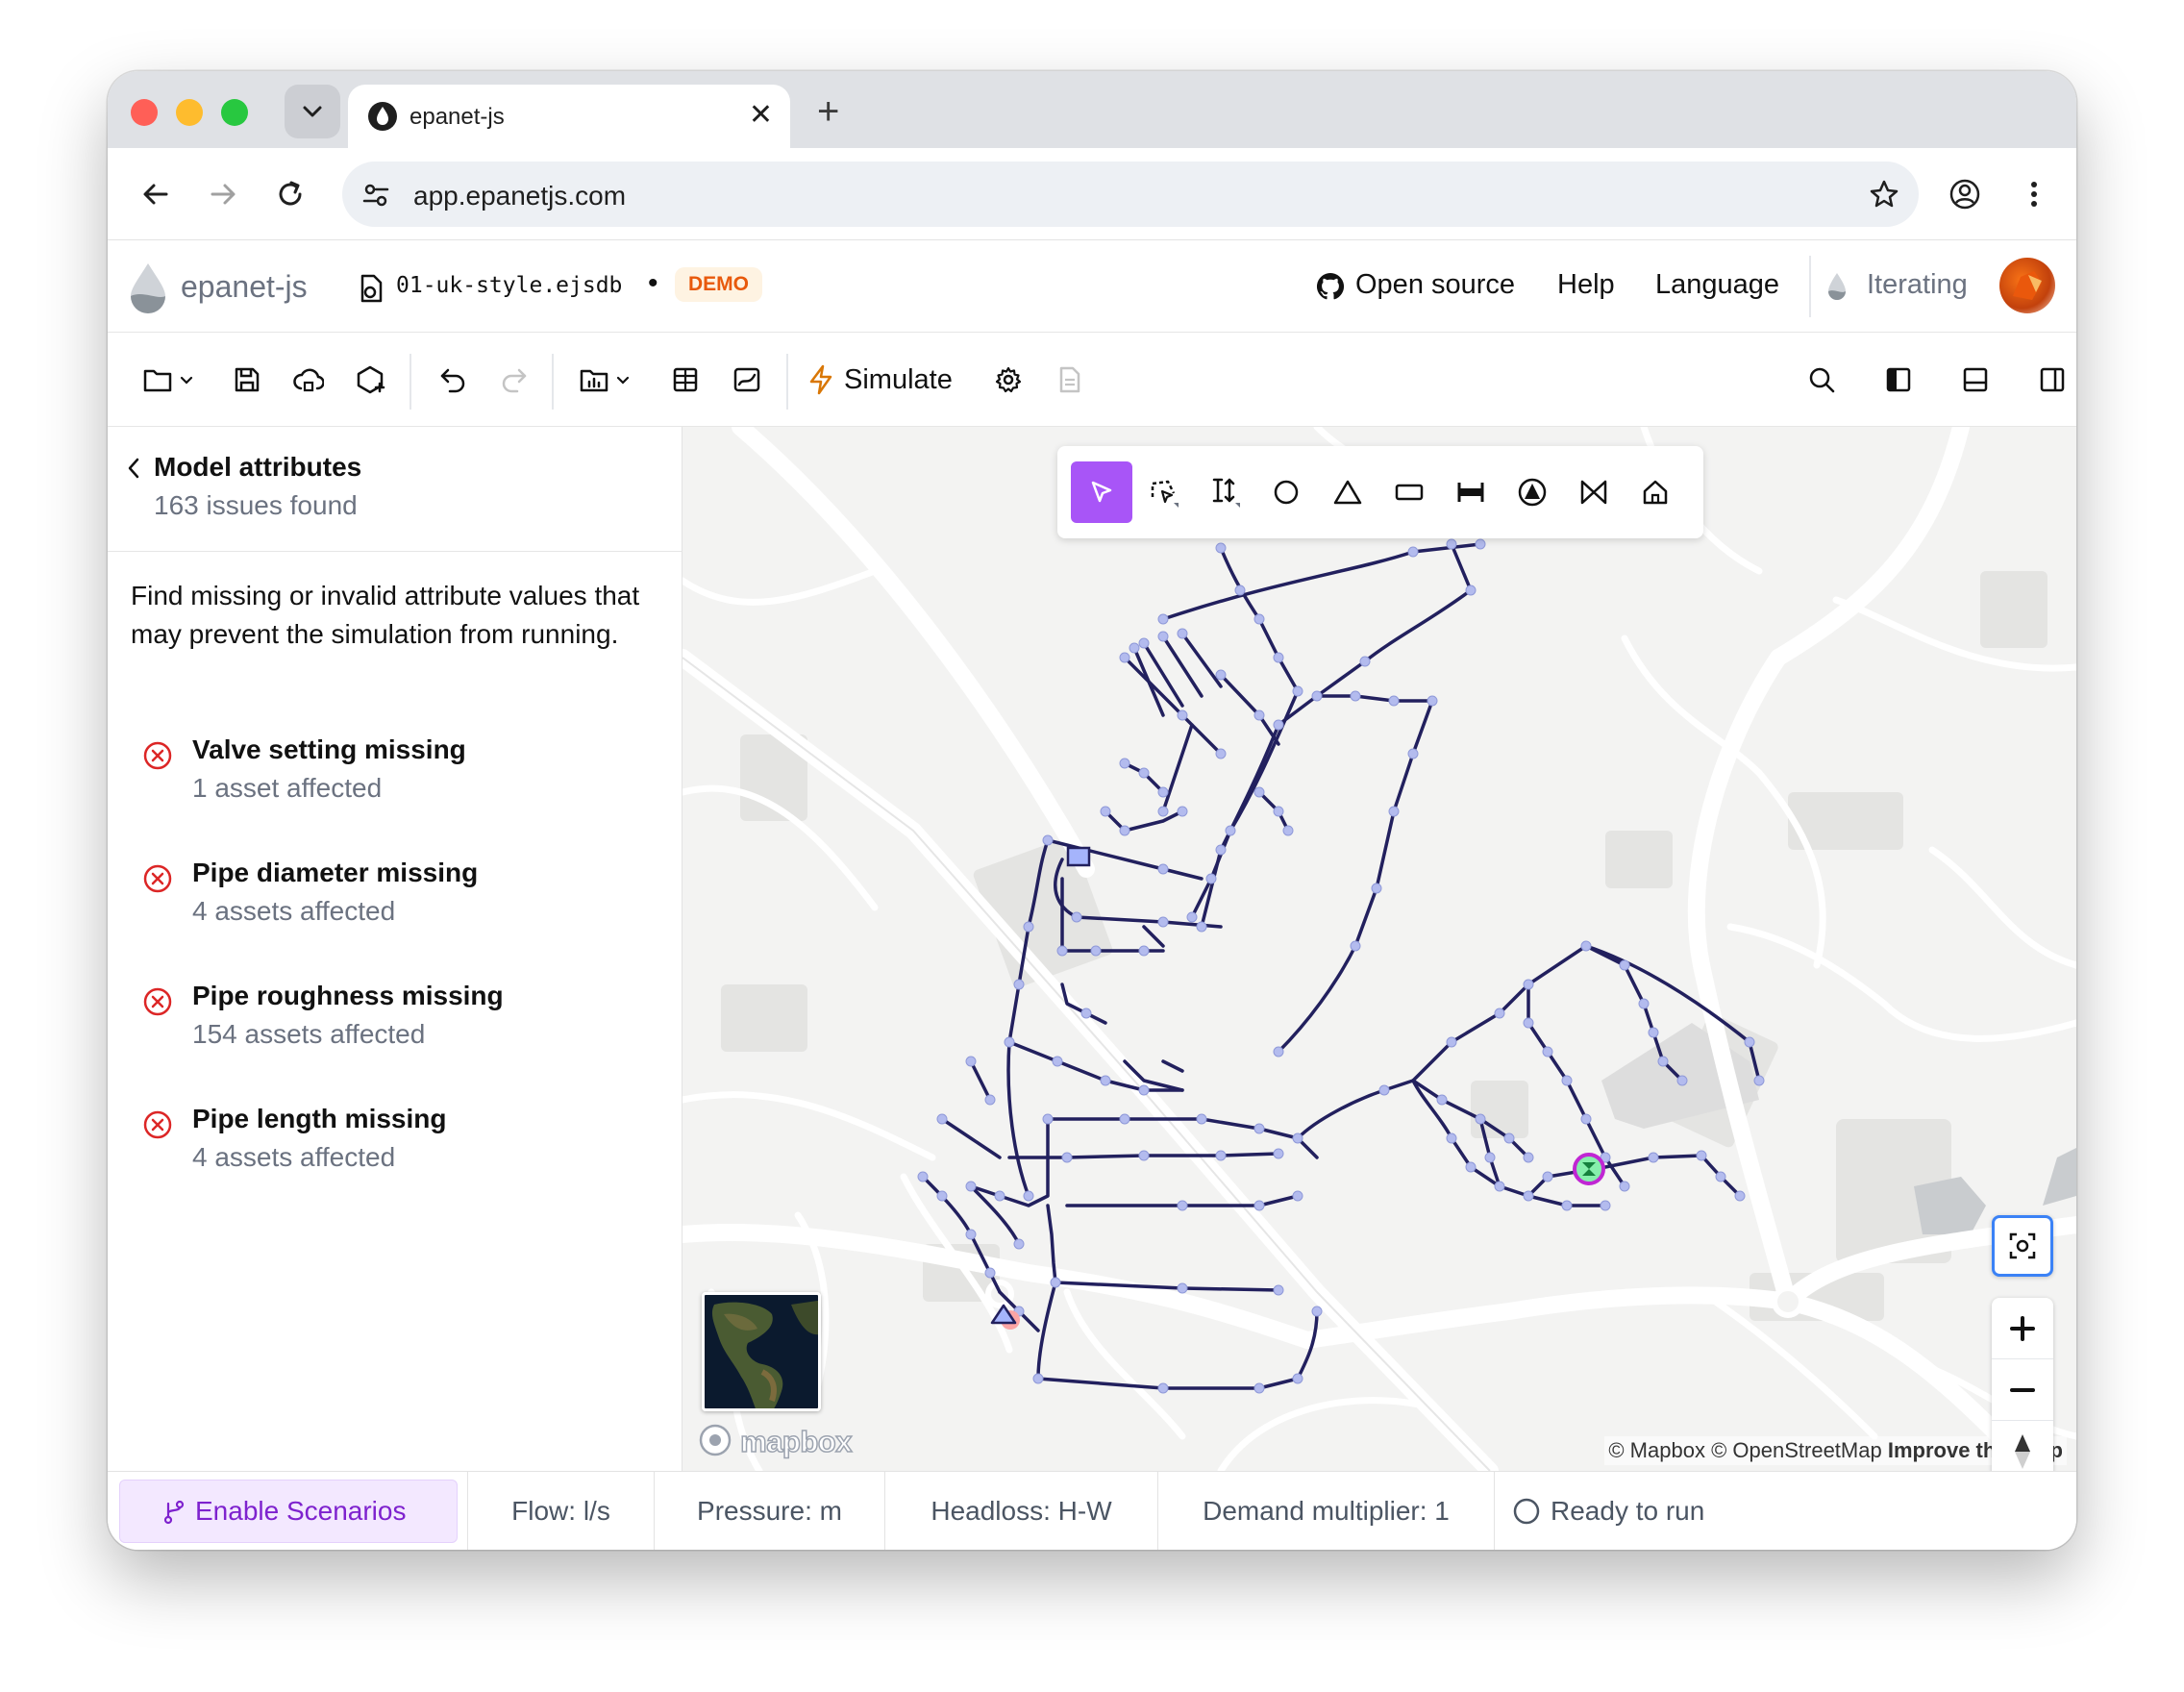 The image size is (2184, 1692). What do you see at coordinates (313, 111) in the screenshot?
I see `tab-search-button` at bounding box center [313, 111].